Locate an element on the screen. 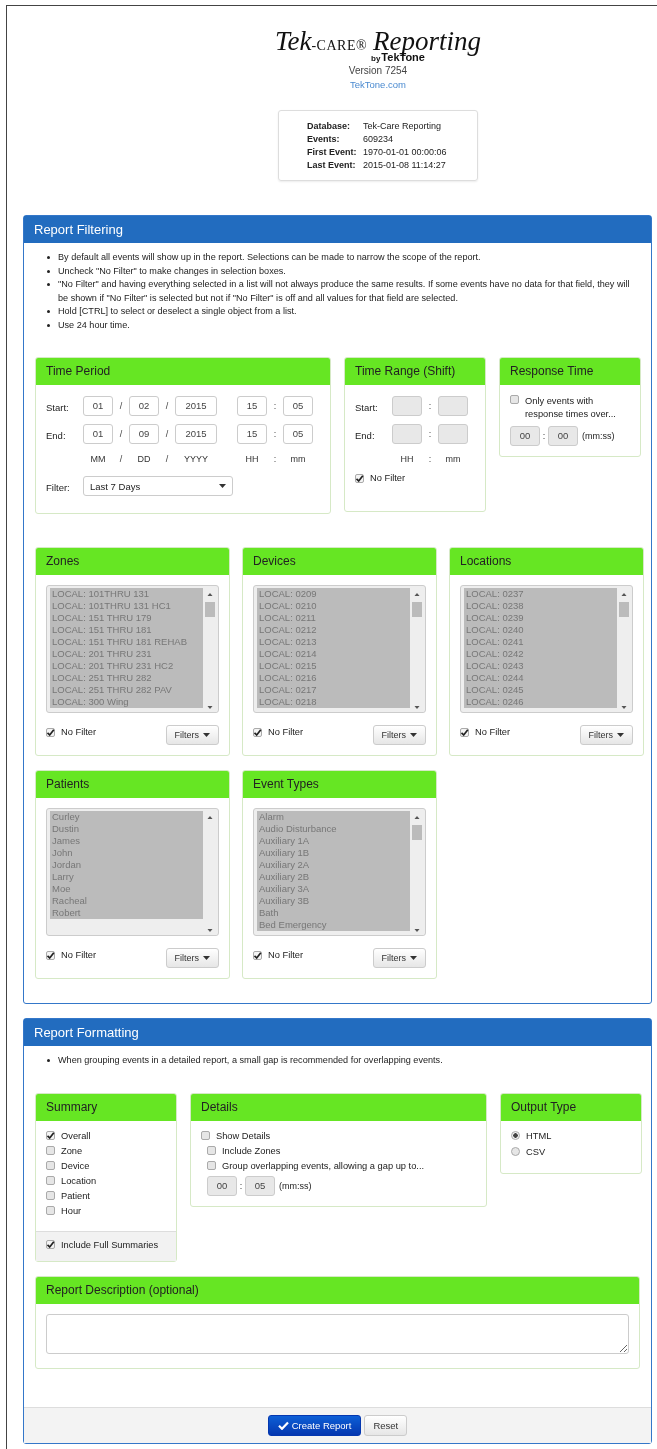 The width and height of the screenshot is (657, 1449). info-value: Tek-Care Reporting is located at coordinates (402, 126).